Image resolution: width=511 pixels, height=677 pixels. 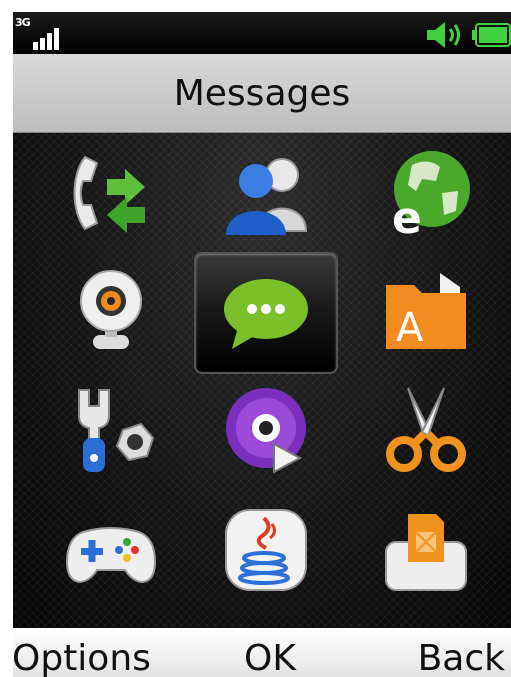 I want to click on network-type: 3G, so click(x=23, y=22).